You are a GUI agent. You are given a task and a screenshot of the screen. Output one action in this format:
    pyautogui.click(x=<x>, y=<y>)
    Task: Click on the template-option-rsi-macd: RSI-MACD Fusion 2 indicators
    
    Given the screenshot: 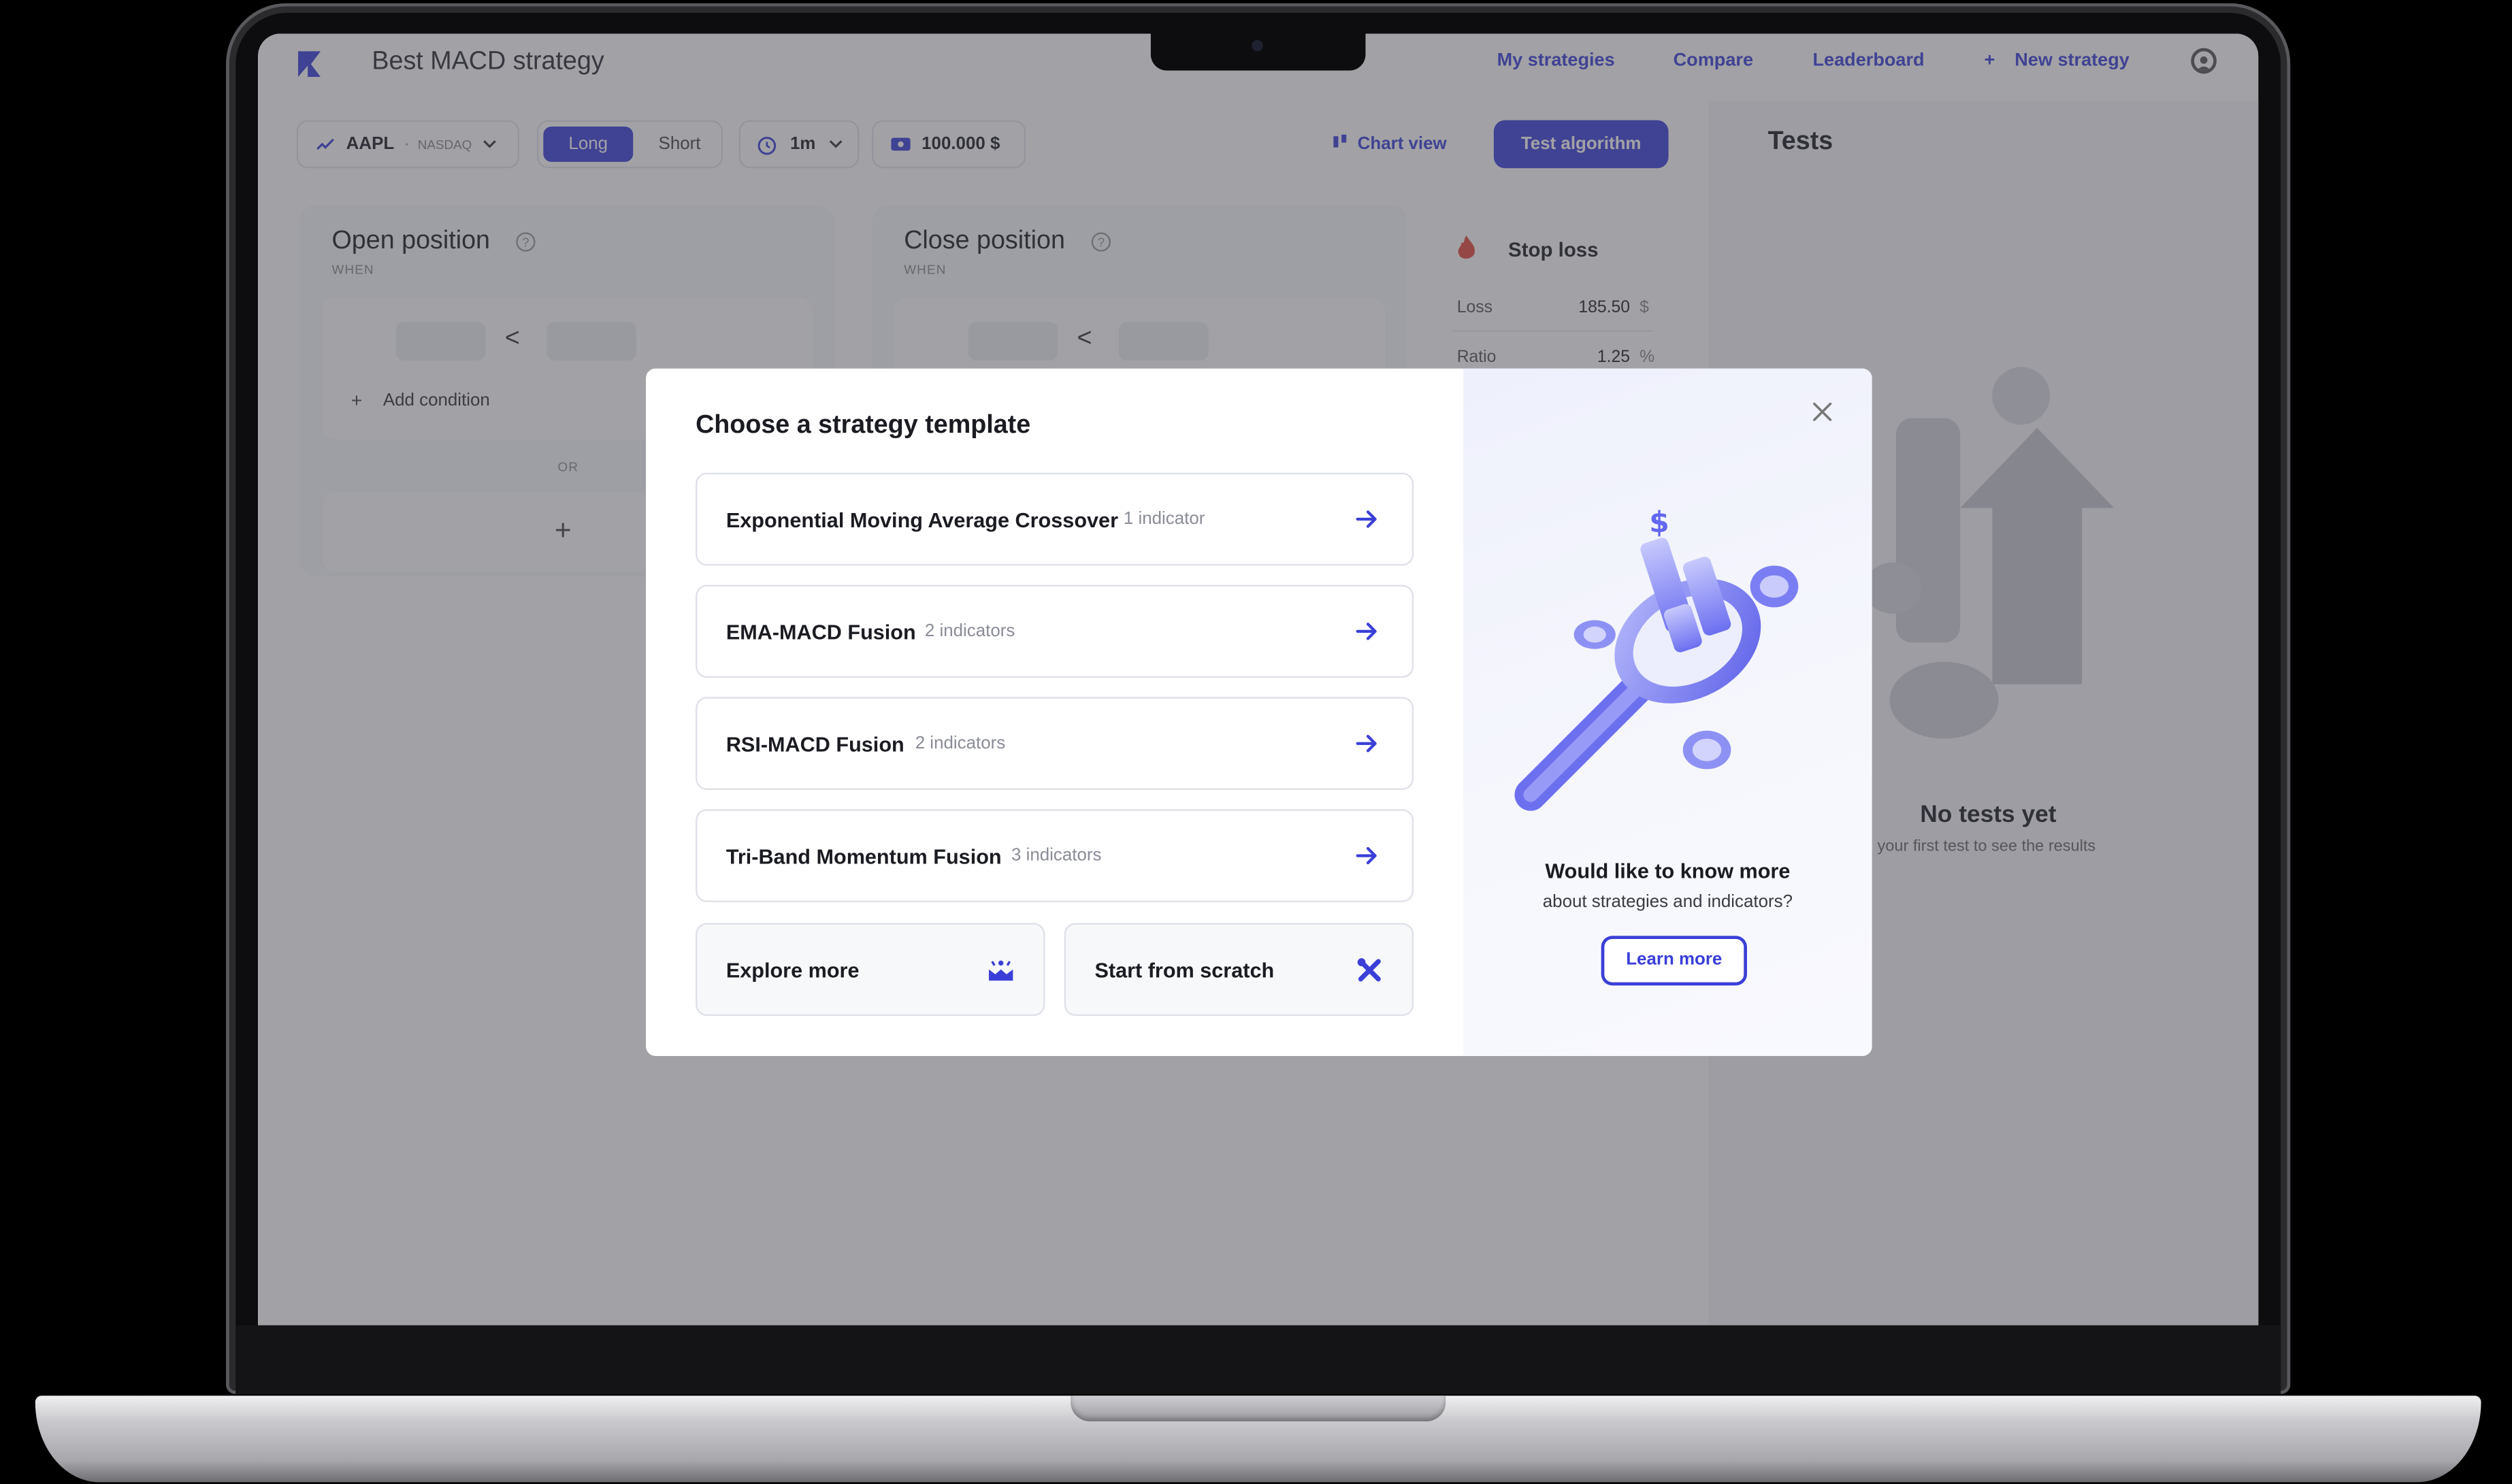 What is the action you would take?
    pyautogui.click(x=1055, y=744)
    